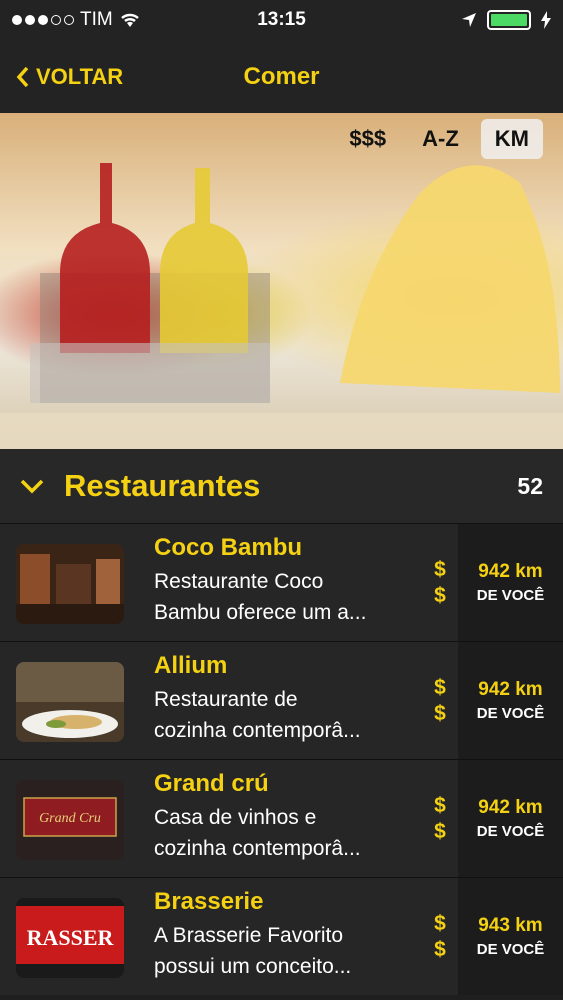 Image resolution: width=563 pixels, height=1000 pixels. I want to click on section-count: 52, so click(530, 485).